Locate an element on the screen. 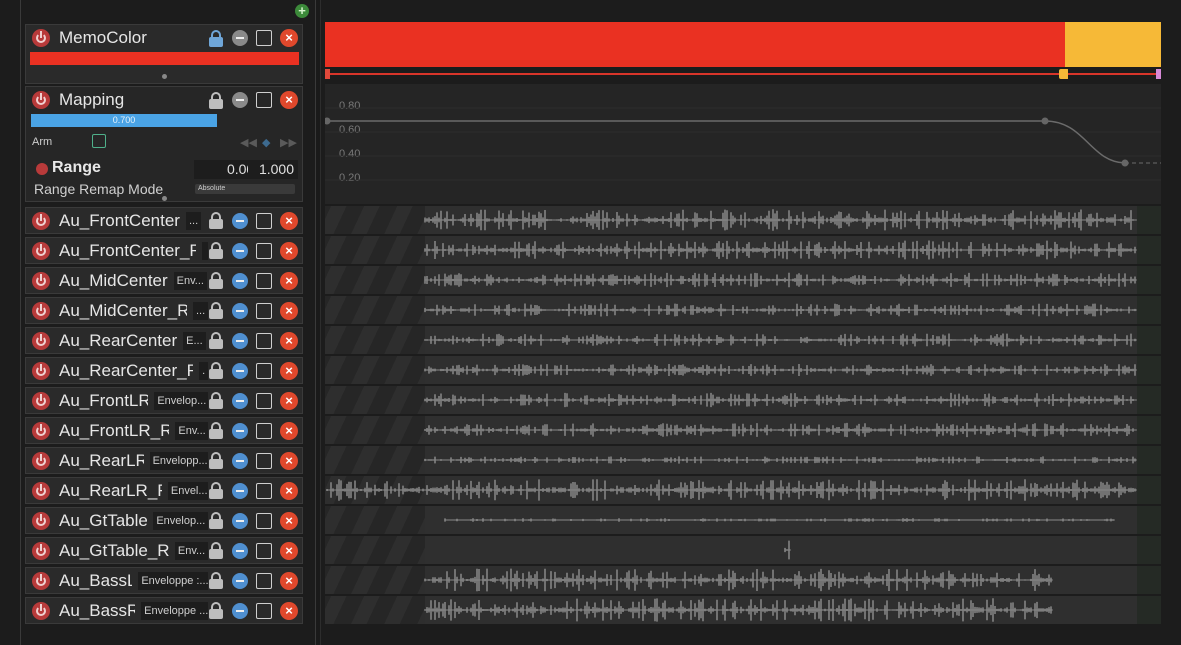 This screenshot has height=645, width=1181. prev-key-icon: ◀◀ is located at coordinates (248, 142).